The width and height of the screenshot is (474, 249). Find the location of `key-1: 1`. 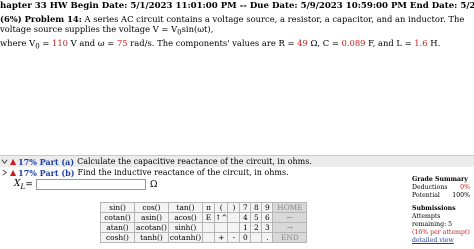

key-1: 1 is located at coordinates (245, 227).